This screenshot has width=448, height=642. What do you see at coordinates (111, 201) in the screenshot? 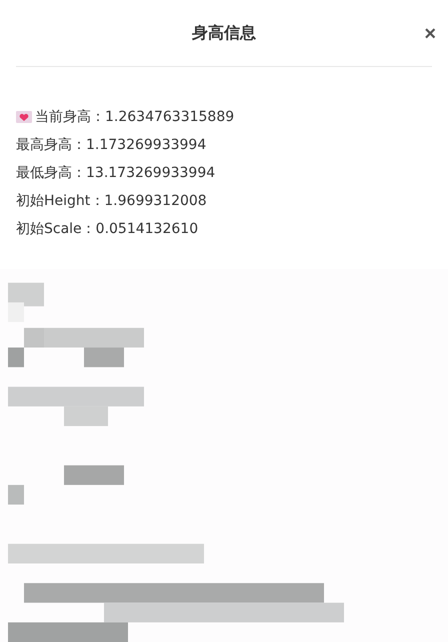
I see `info-text: 初始Height：1.9699312008` at bounding box center [111, 201].